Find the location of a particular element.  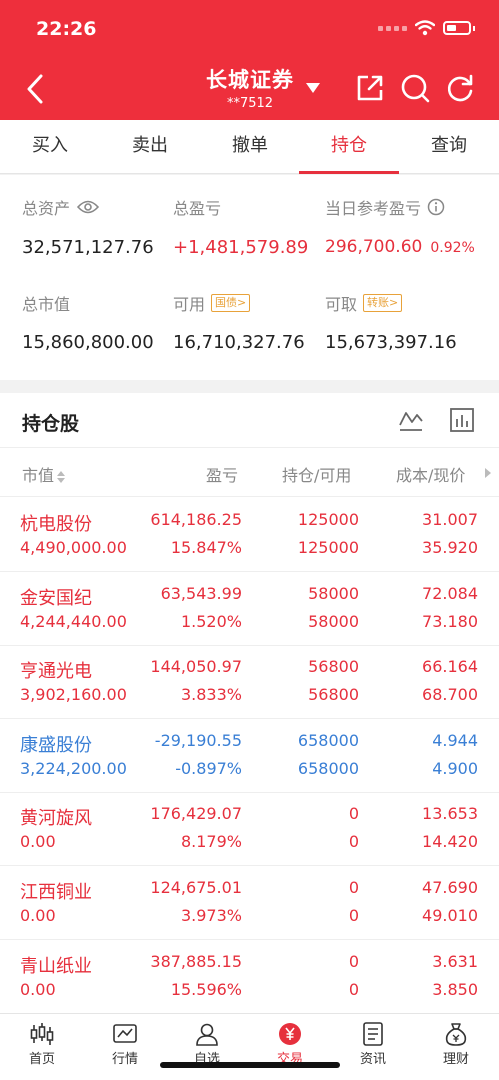

status-icons is located at coordinates (426, 28).